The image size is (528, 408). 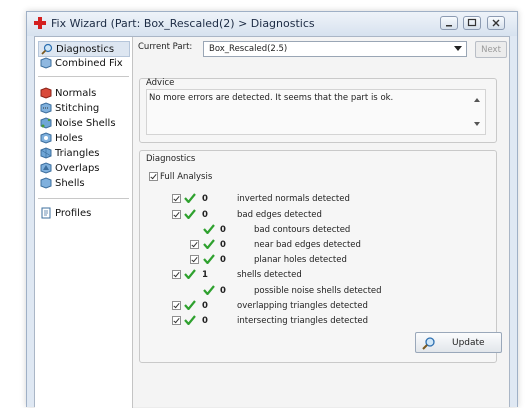 What do you see at coordinates (46, 108) in the screenshot?
I see `stitching-icon` at bounding box center [46, 108].